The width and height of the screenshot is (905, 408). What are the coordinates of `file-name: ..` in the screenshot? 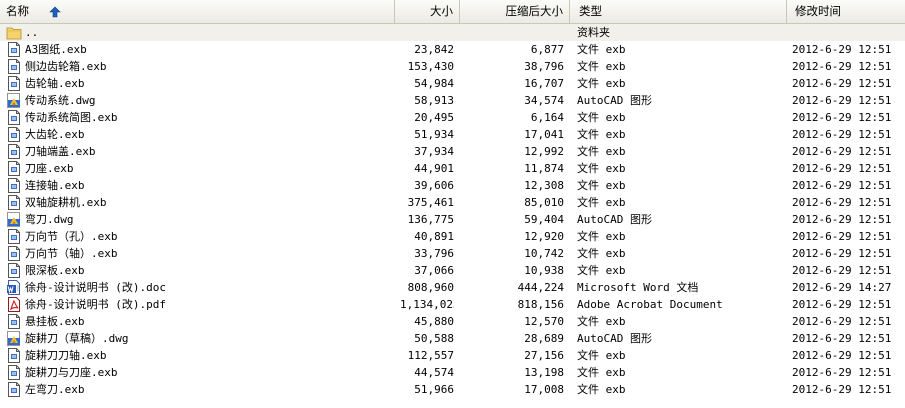 It's located at (32, 32).